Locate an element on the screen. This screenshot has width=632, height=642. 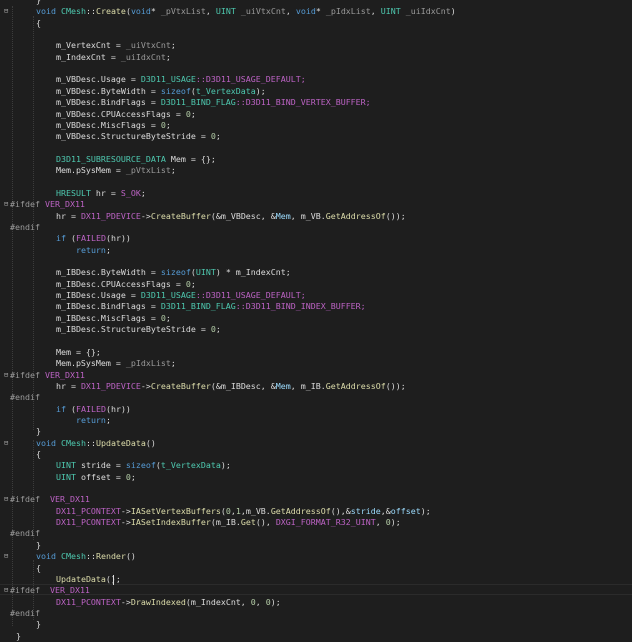
code-line: m_VBDesc.StructureByteStride = 0; is located at coordinates (316, 136).